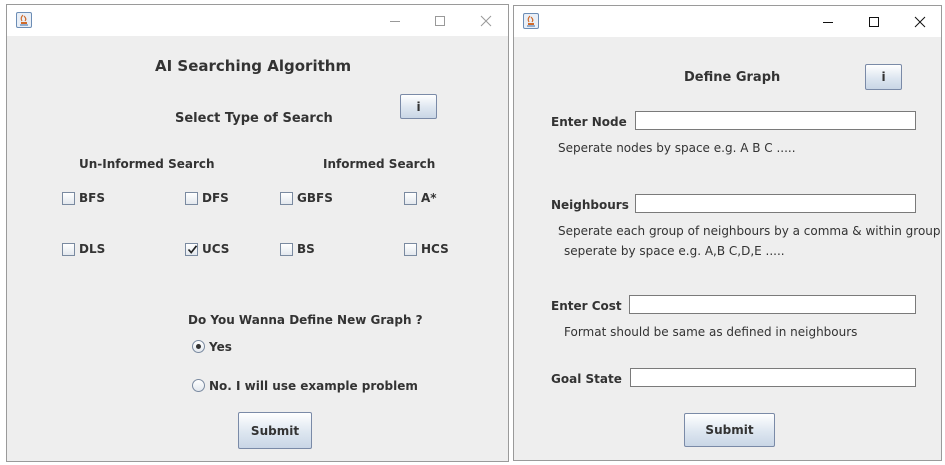  I want to click on dfs-label: DFS, so click(215, 198).